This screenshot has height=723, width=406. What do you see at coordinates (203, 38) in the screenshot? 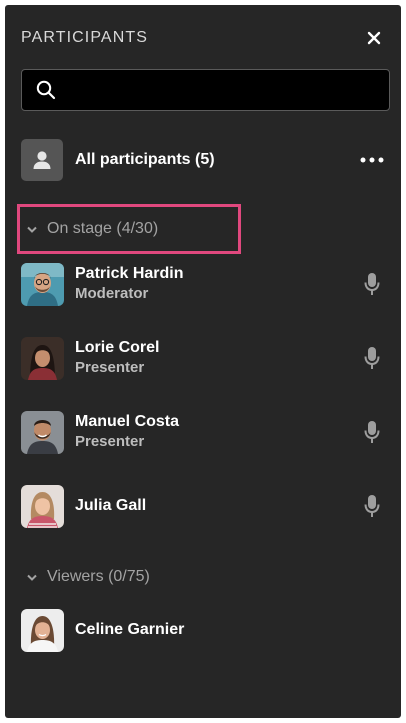
I see `panel-header: PARTICIPANTS` at bounding box center [203, 38].